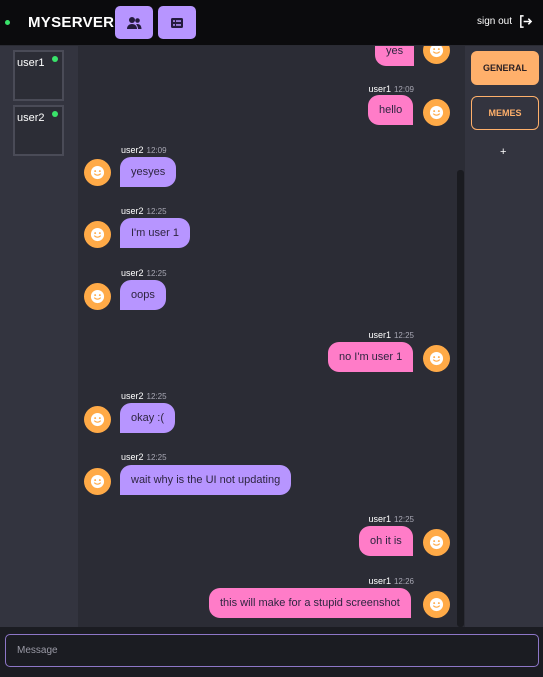  I want to click on message-time: 12:26, so click(403, 581).